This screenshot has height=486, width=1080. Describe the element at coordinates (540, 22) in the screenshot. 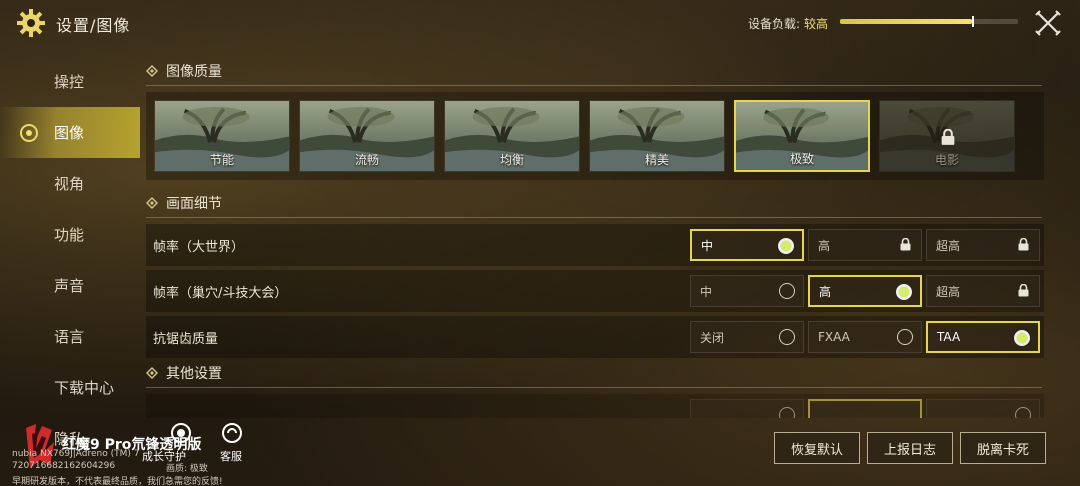

I see `top-bar: 设置/图像 设备负载: 较高` at that location.